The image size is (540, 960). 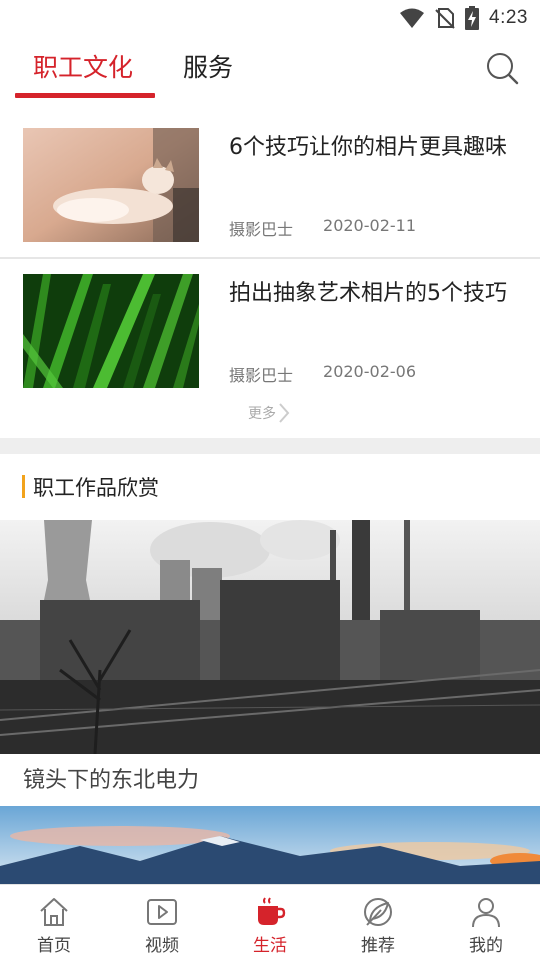 What do you see at coordinates (208, 68) in the screenshot?
I see `tab-services: 服务` at bounding box center [208, 68].